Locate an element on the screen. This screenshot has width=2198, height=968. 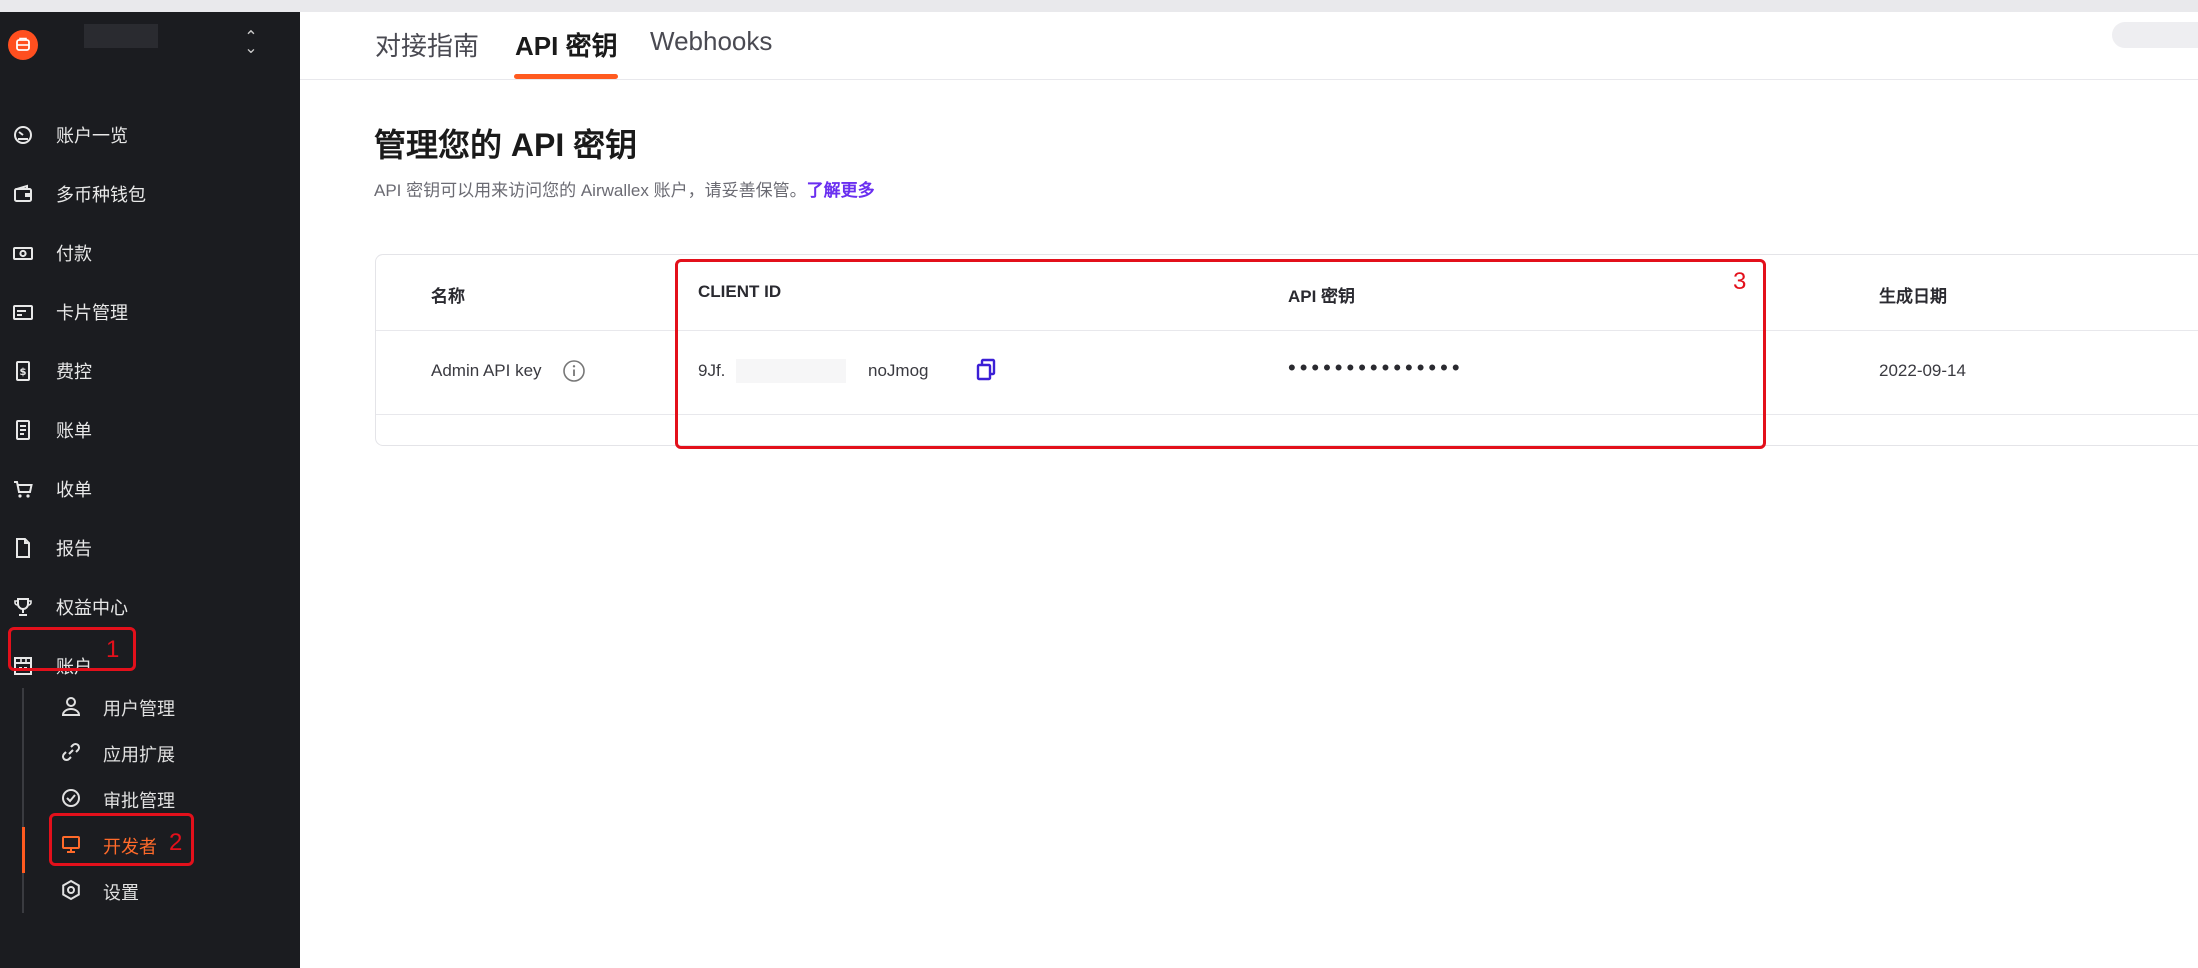
trophy-icon is located at coordinates (23, 607).